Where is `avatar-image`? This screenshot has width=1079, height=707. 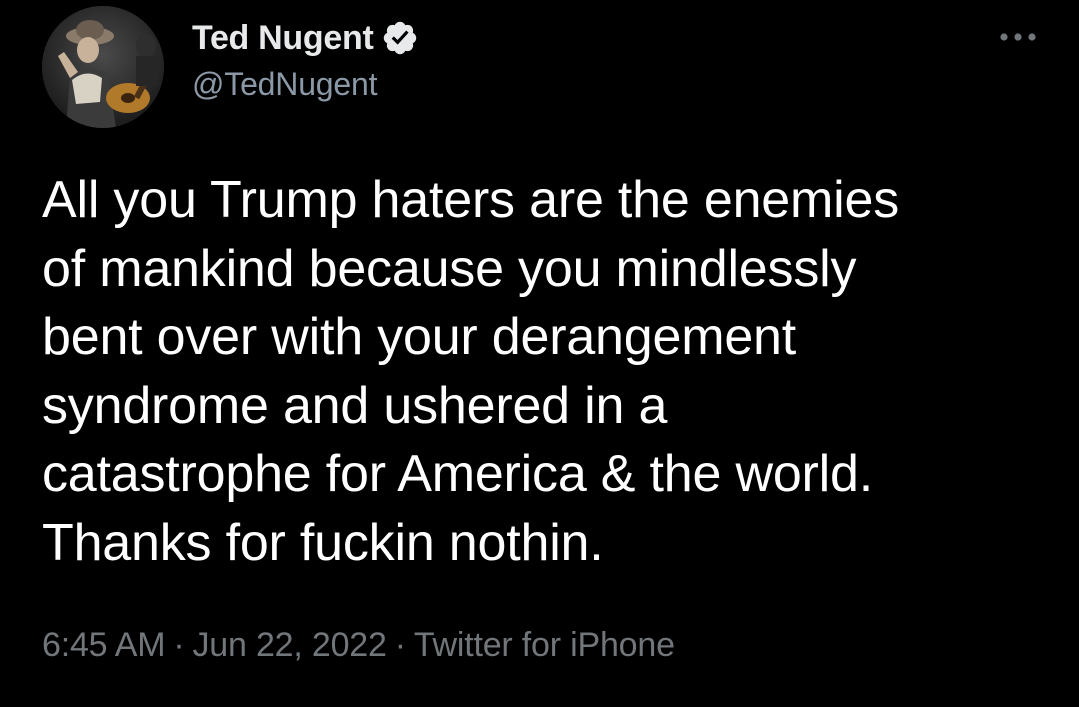 avatar-image is located at coordinates (103, 67).